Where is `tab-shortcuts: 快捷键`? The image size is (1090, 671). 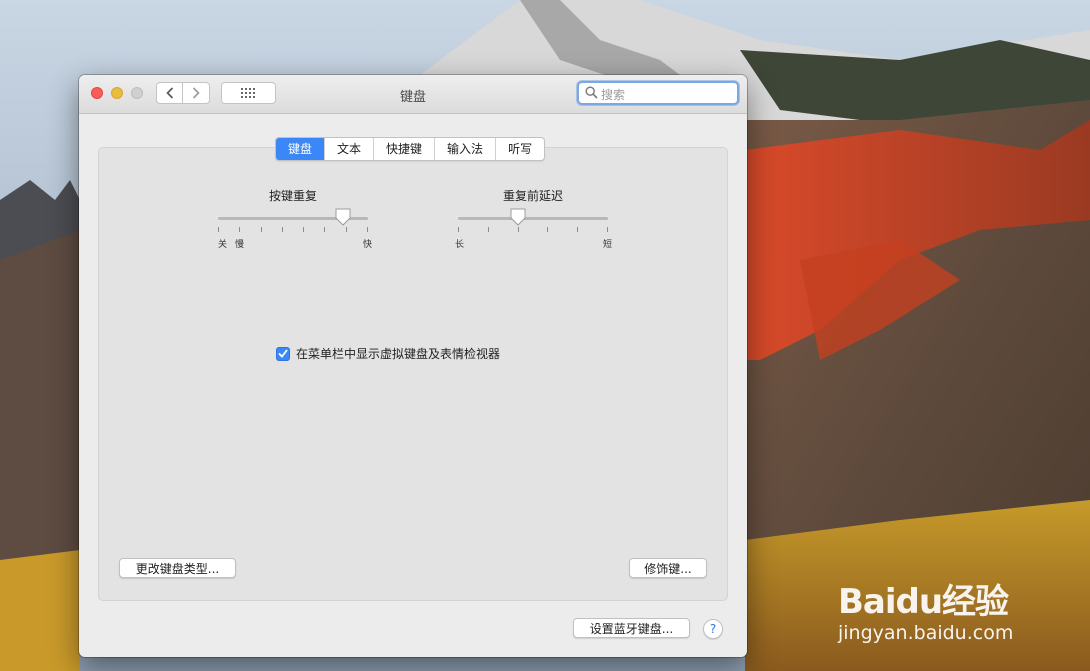 tab-shortcuts: 快捷键 is located at coordinates (403, 149).